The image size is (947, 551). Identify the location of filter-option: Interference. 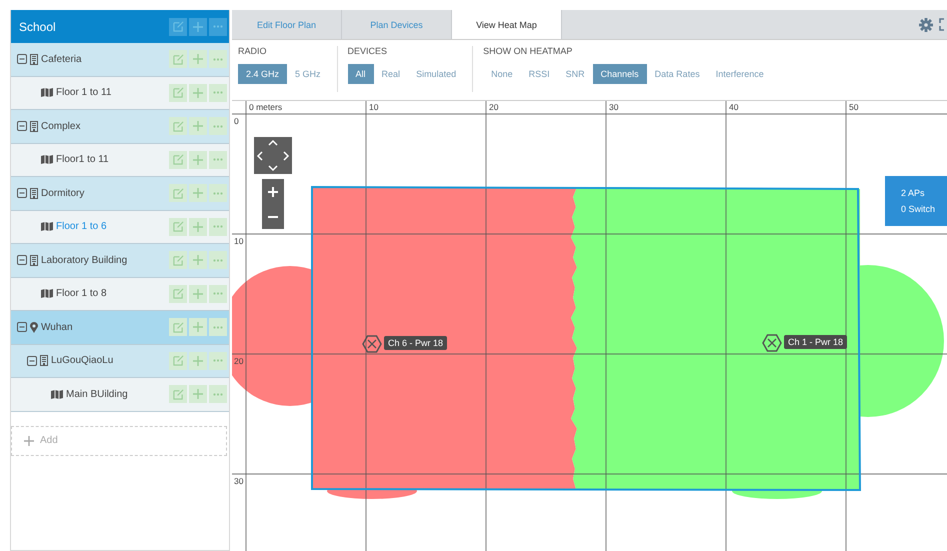
(740, 74).